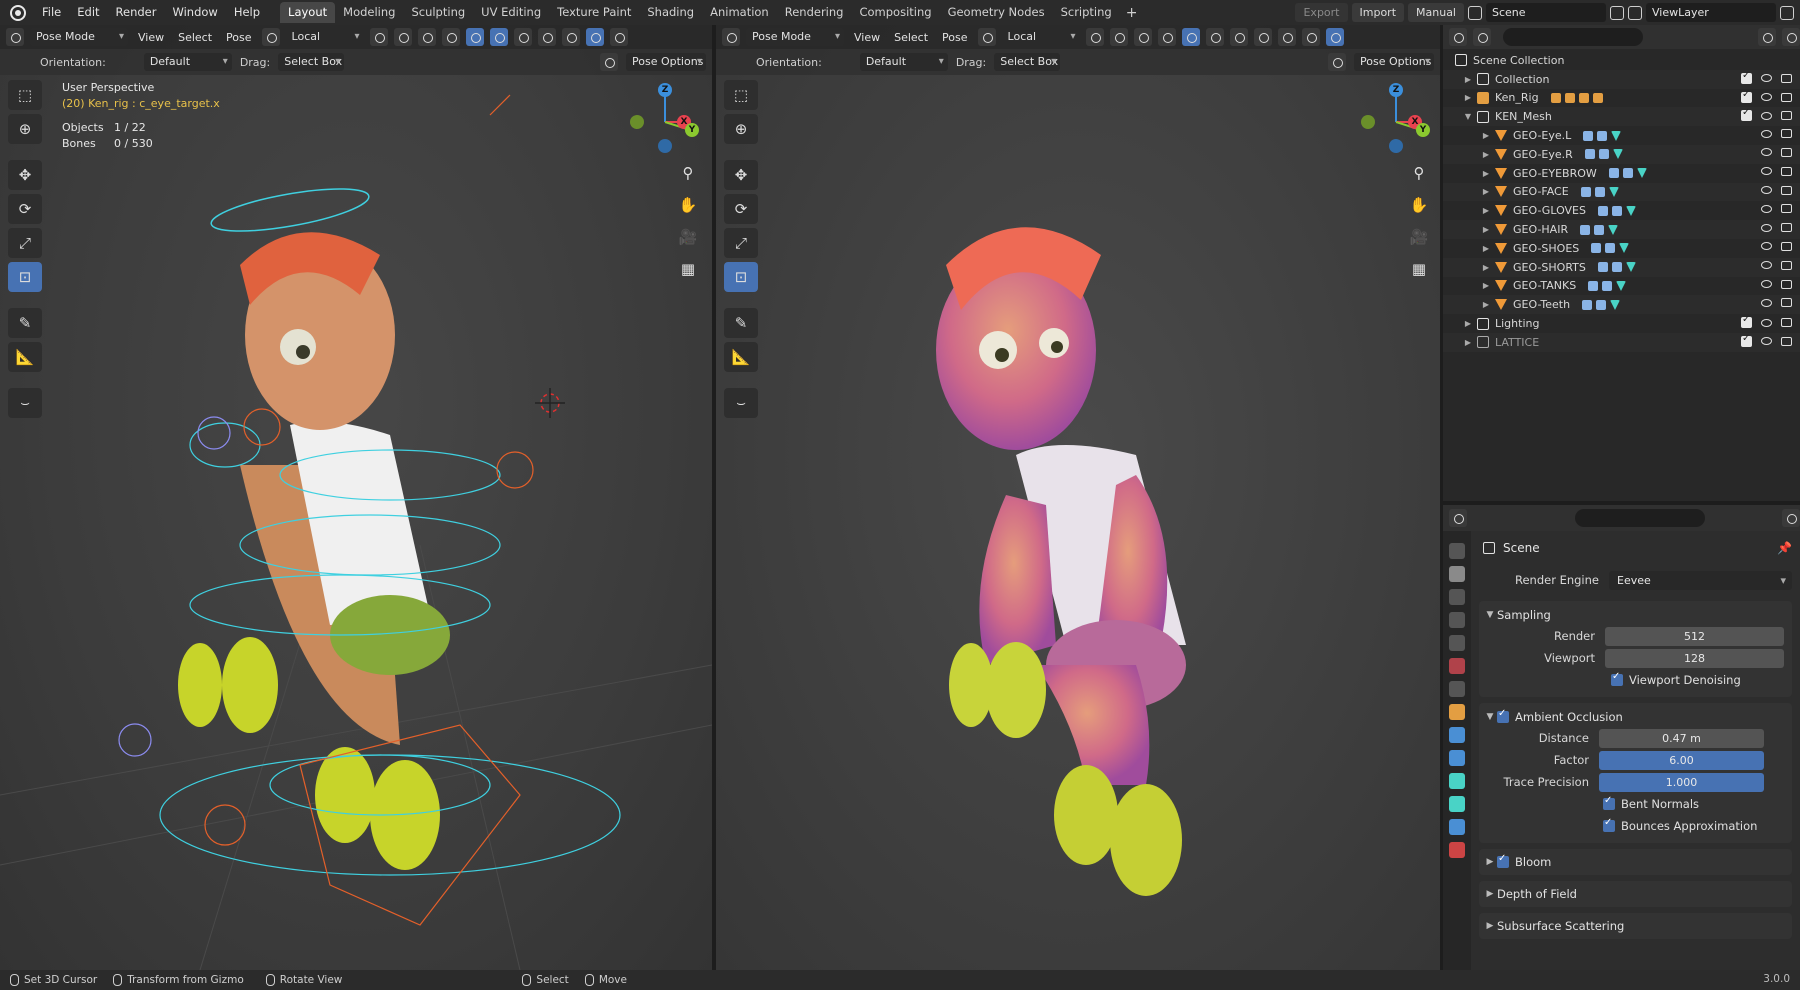  What do you see at coordinates (1681, 760) in the screenshot?
I see `ao-factor-slider: 6.00` at bounding box center [1681, 760].